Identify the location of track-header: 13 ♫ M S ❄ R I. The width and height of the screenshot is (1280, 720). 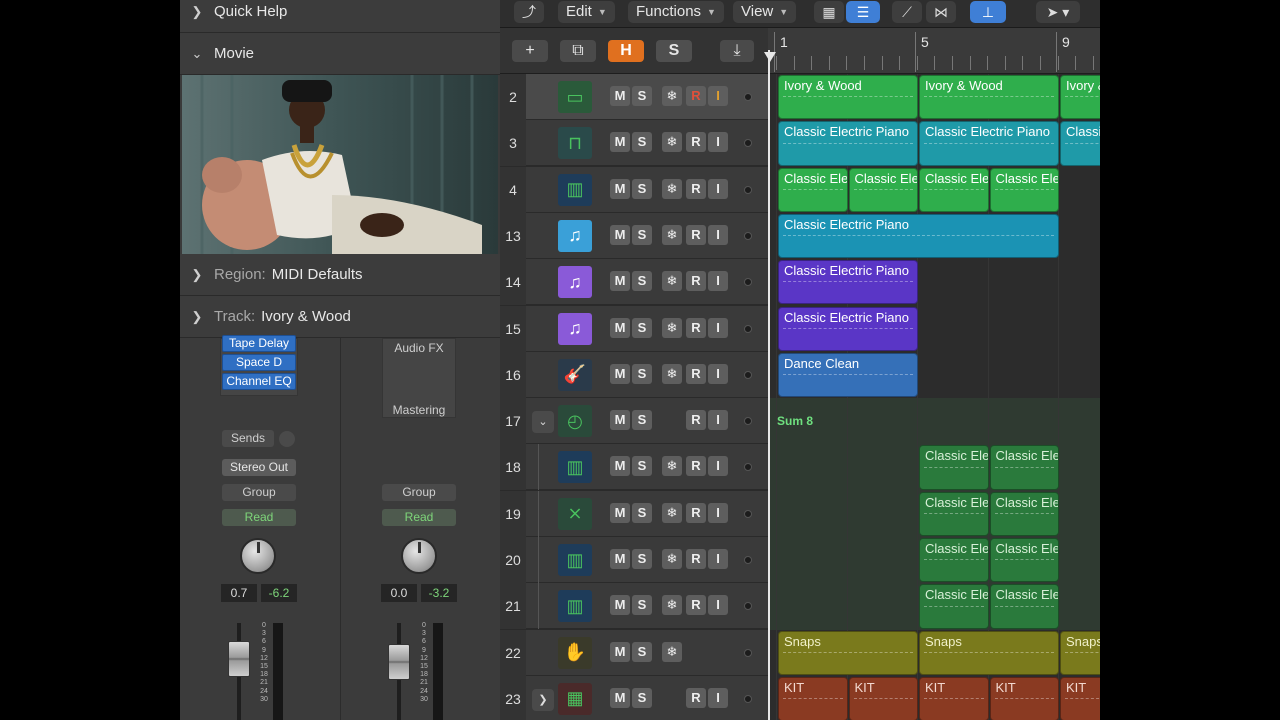
(634, 235).